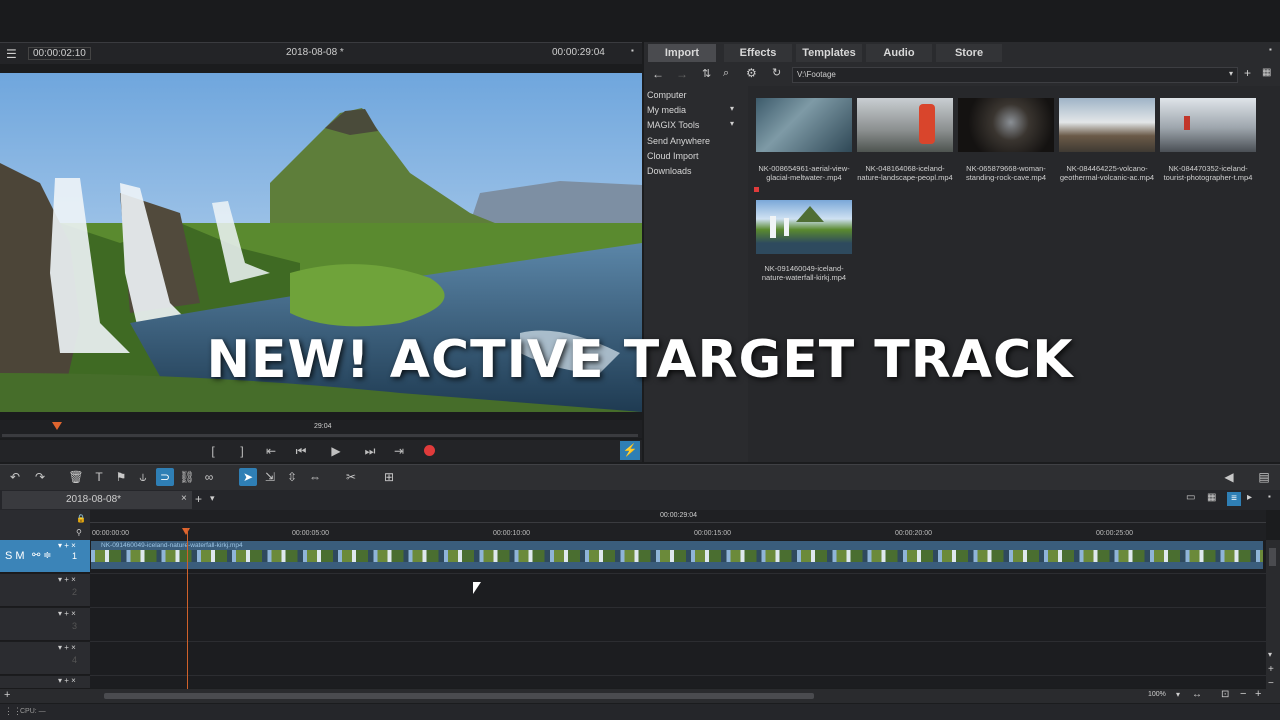 This screenshot has height=720, width=1280. What do you see at coordinates (292, 477) in the screenshot?
I see `select-track-icon: ⇳` at bounding box center [292, 477].